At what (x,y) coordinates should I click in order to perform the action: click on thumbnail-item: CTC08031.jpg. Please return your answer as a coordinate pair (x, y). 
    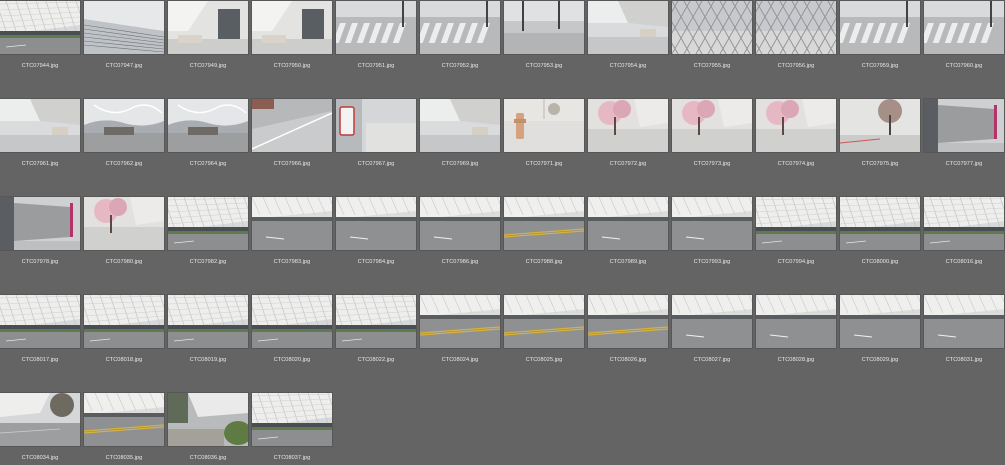
    Looking at the image, I should click on (964, 330).